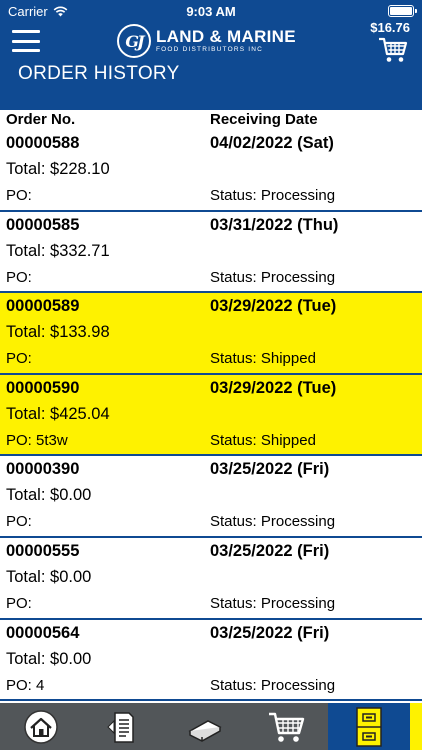 Image resolution: width=422 pixels, height=750 pixels. I want to click on bottom-tab-bar, so click(211, 726).